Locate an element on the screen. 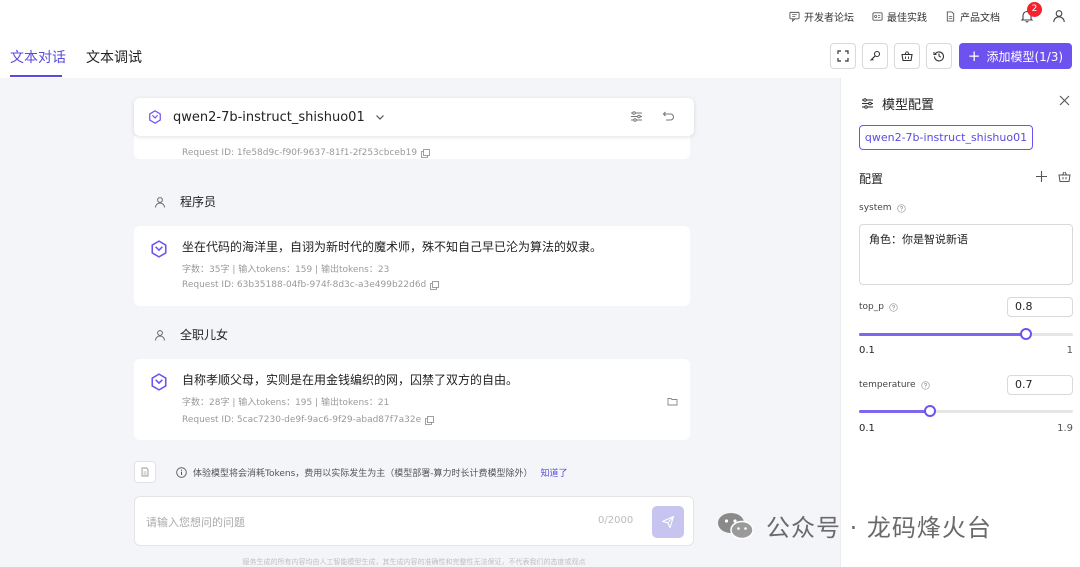 The height and width of the screenshot is (567, 1080). fullscreen-button is located at coordinates (843, 56).